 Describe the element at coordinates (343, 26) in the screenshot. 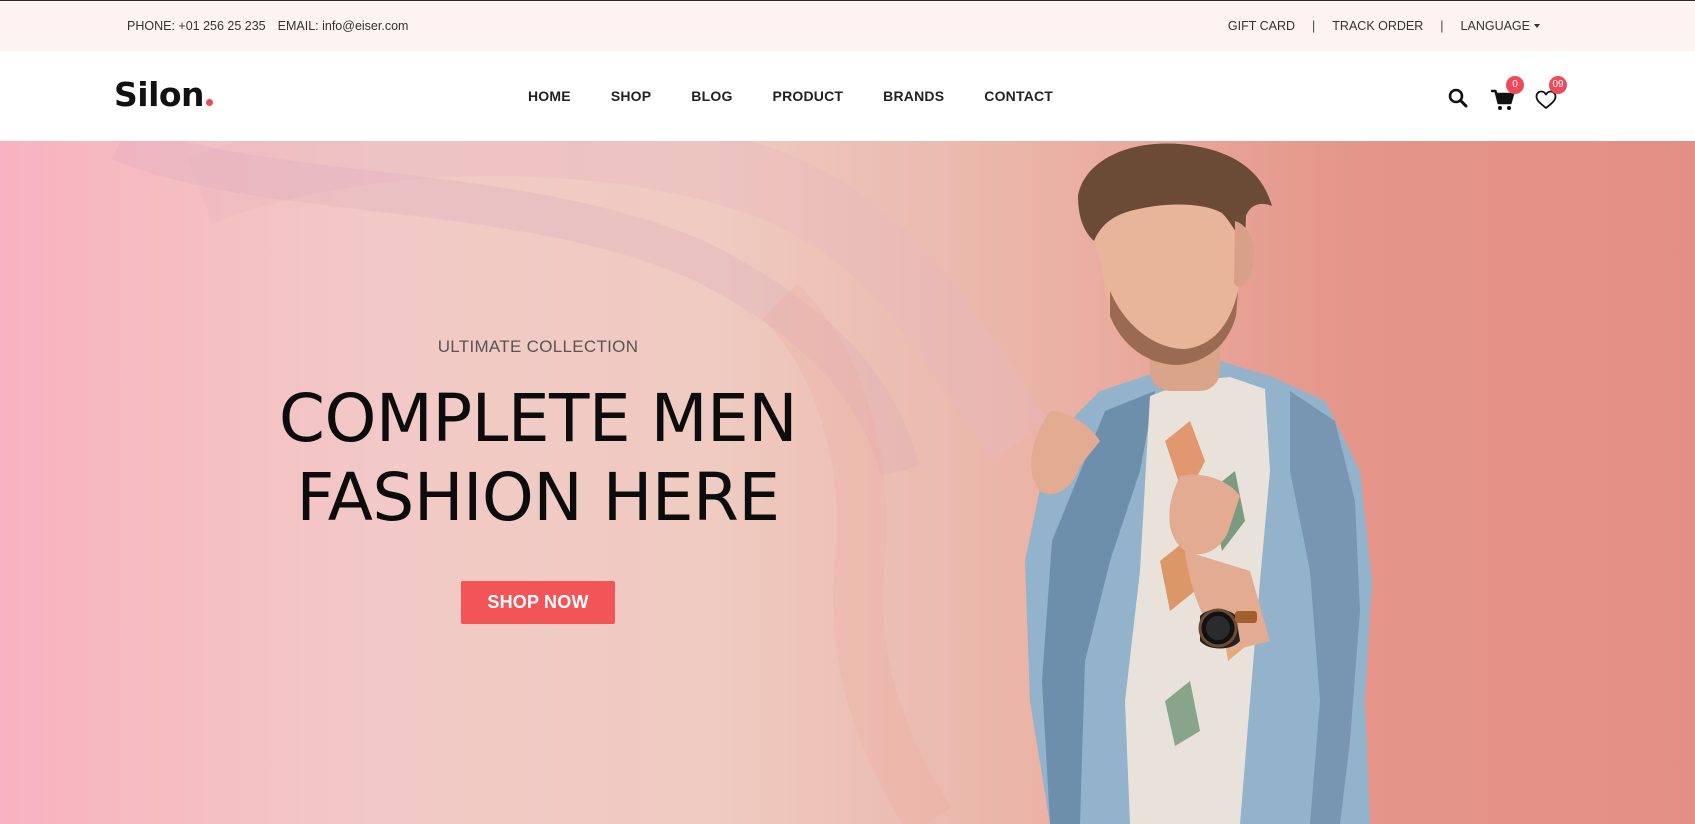

I see `email-text: EMAIL: info@eiser.com` at that location.